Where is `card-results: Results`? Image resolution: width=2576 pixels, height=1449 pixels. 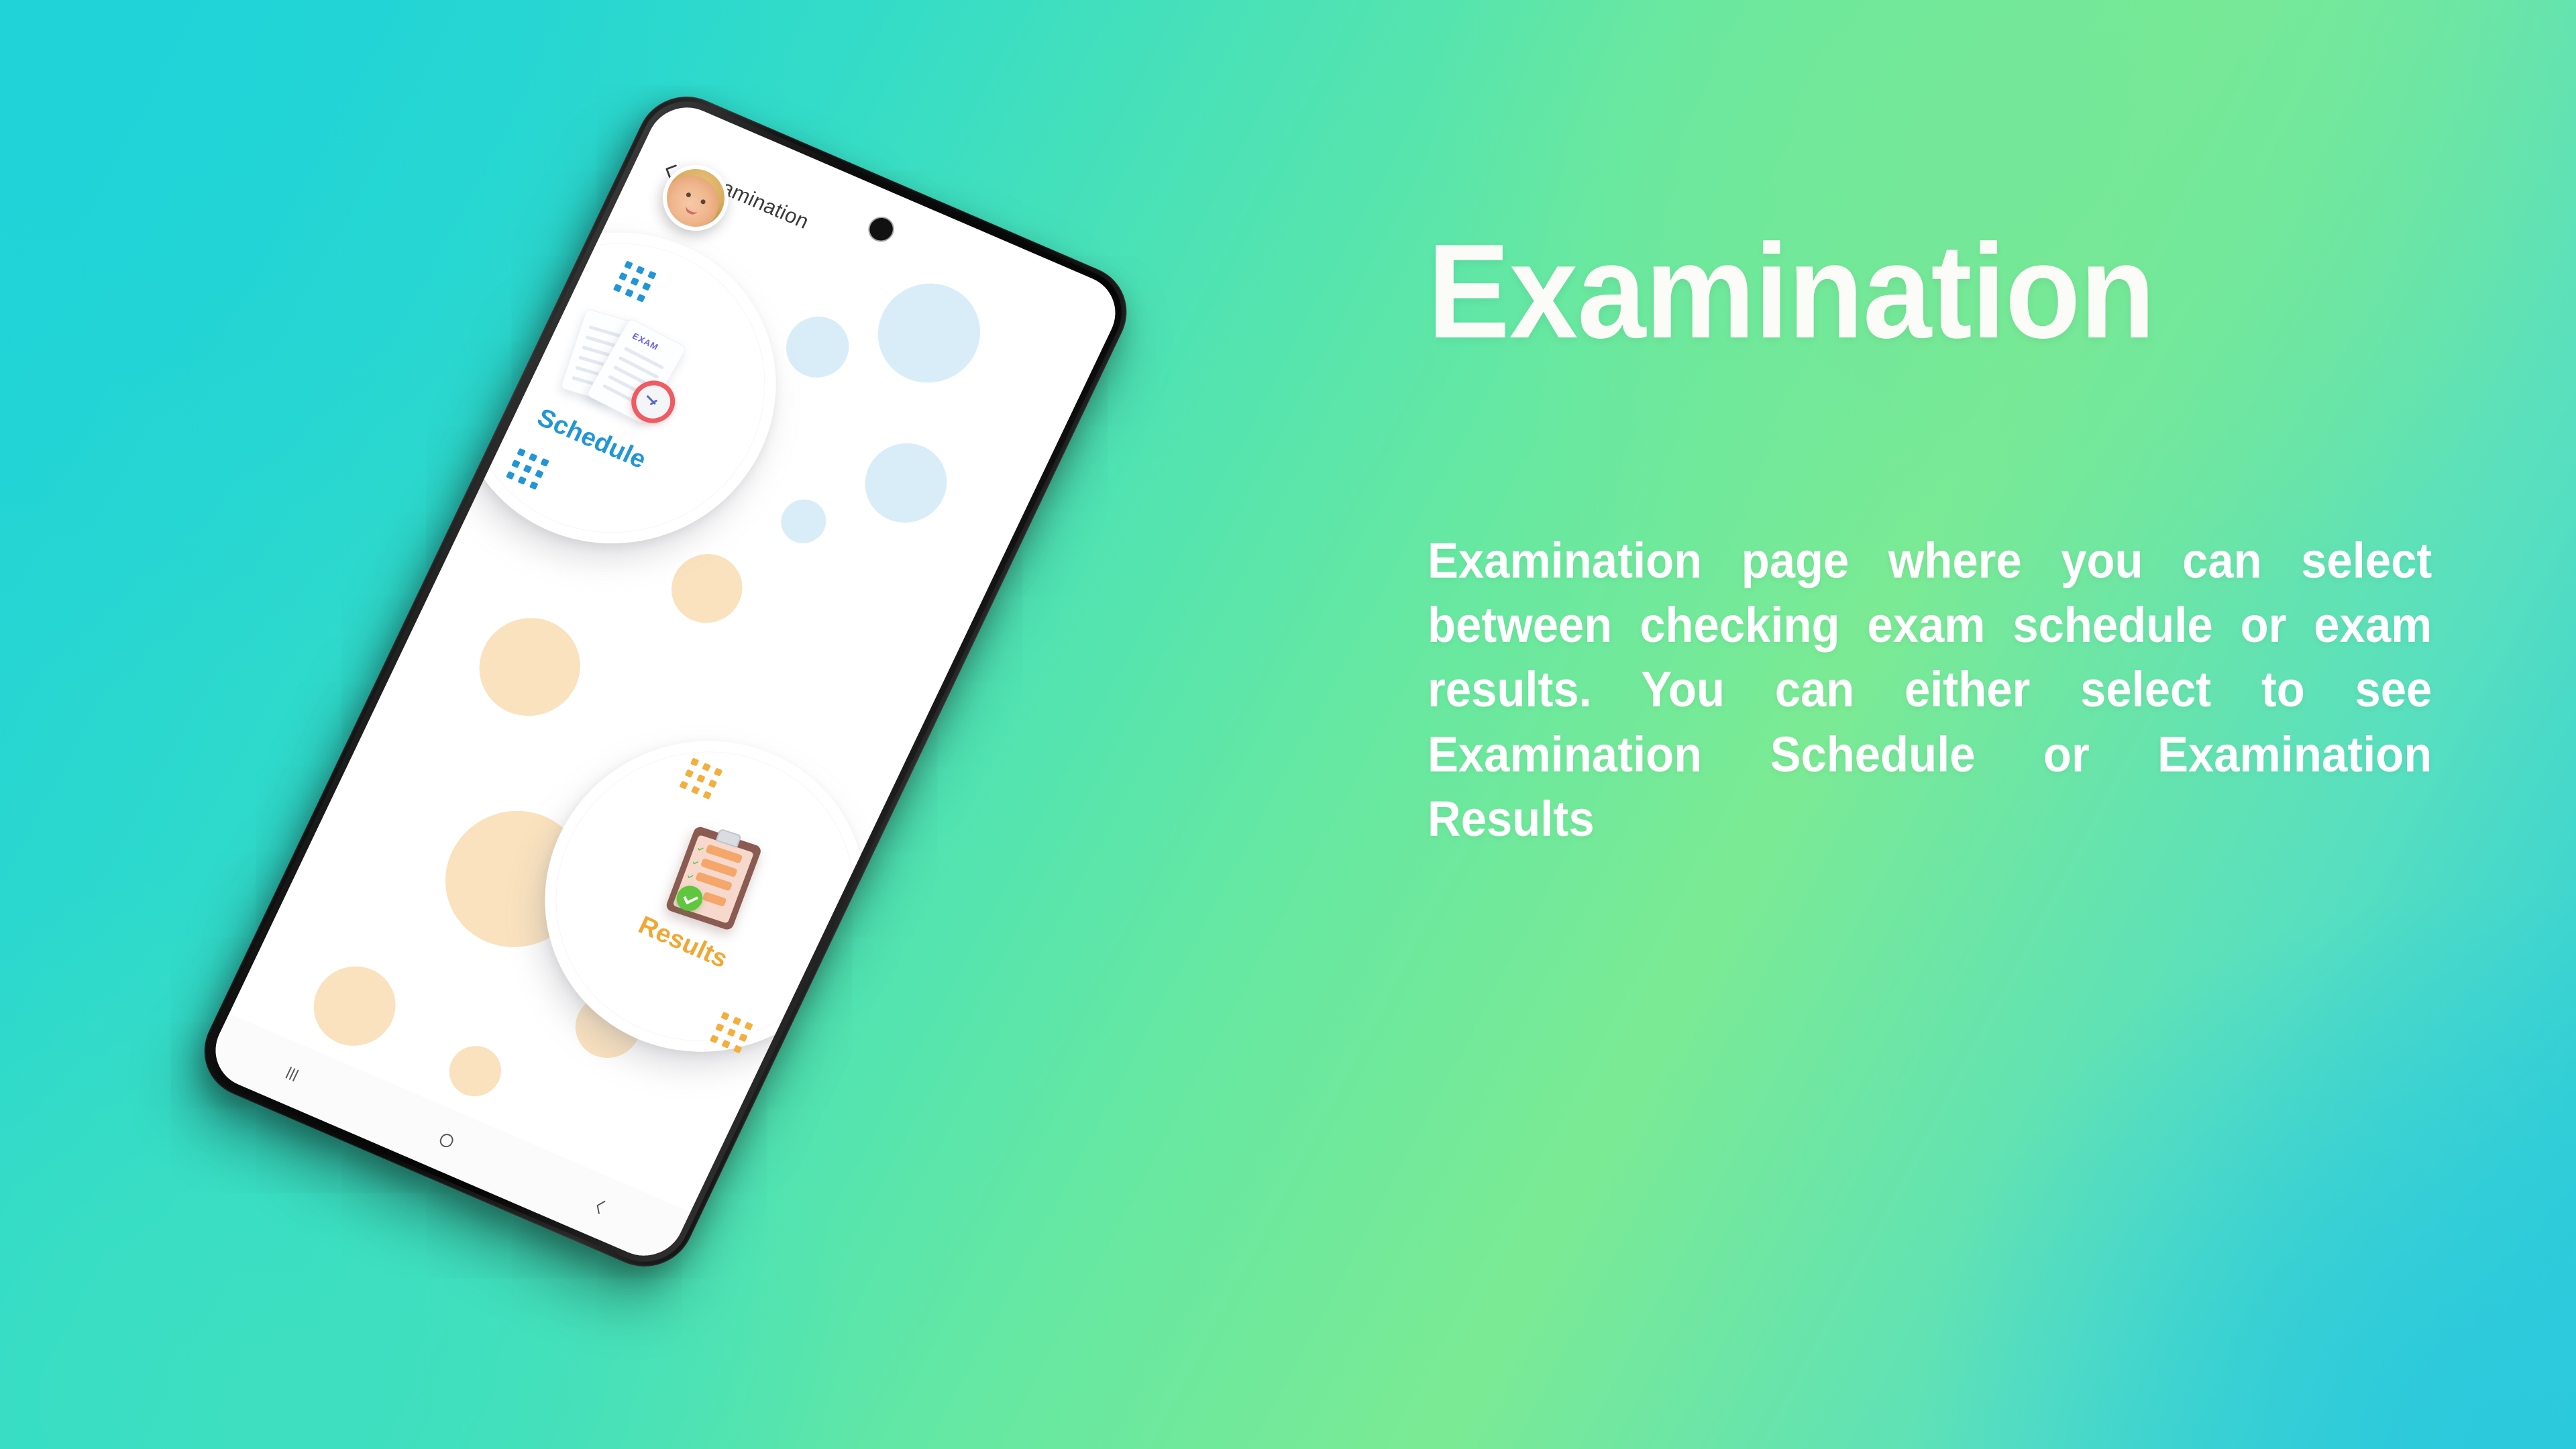 card-results: Results is located at coordinates (705, 897).